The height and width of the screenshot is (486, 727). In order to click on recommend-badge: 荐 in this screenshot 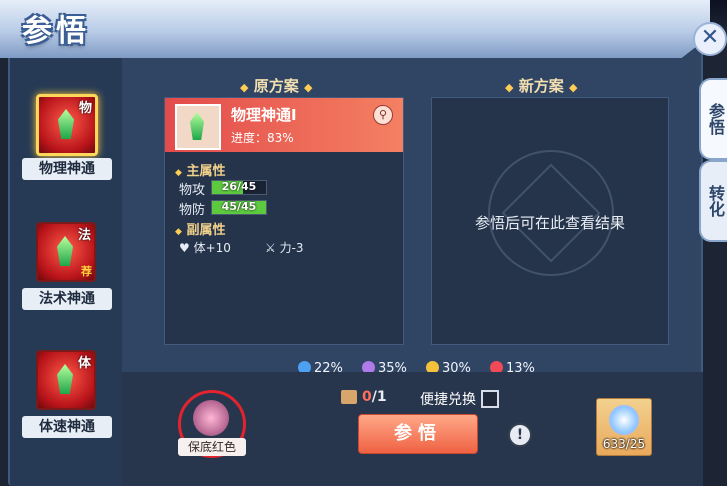, I will do `click(86, 271)`.